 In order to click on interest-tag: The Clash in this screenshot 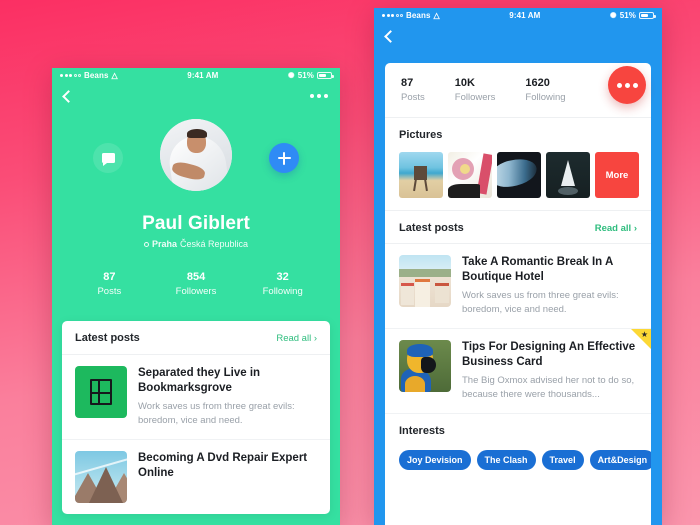, I will do `click(506, 459)`.